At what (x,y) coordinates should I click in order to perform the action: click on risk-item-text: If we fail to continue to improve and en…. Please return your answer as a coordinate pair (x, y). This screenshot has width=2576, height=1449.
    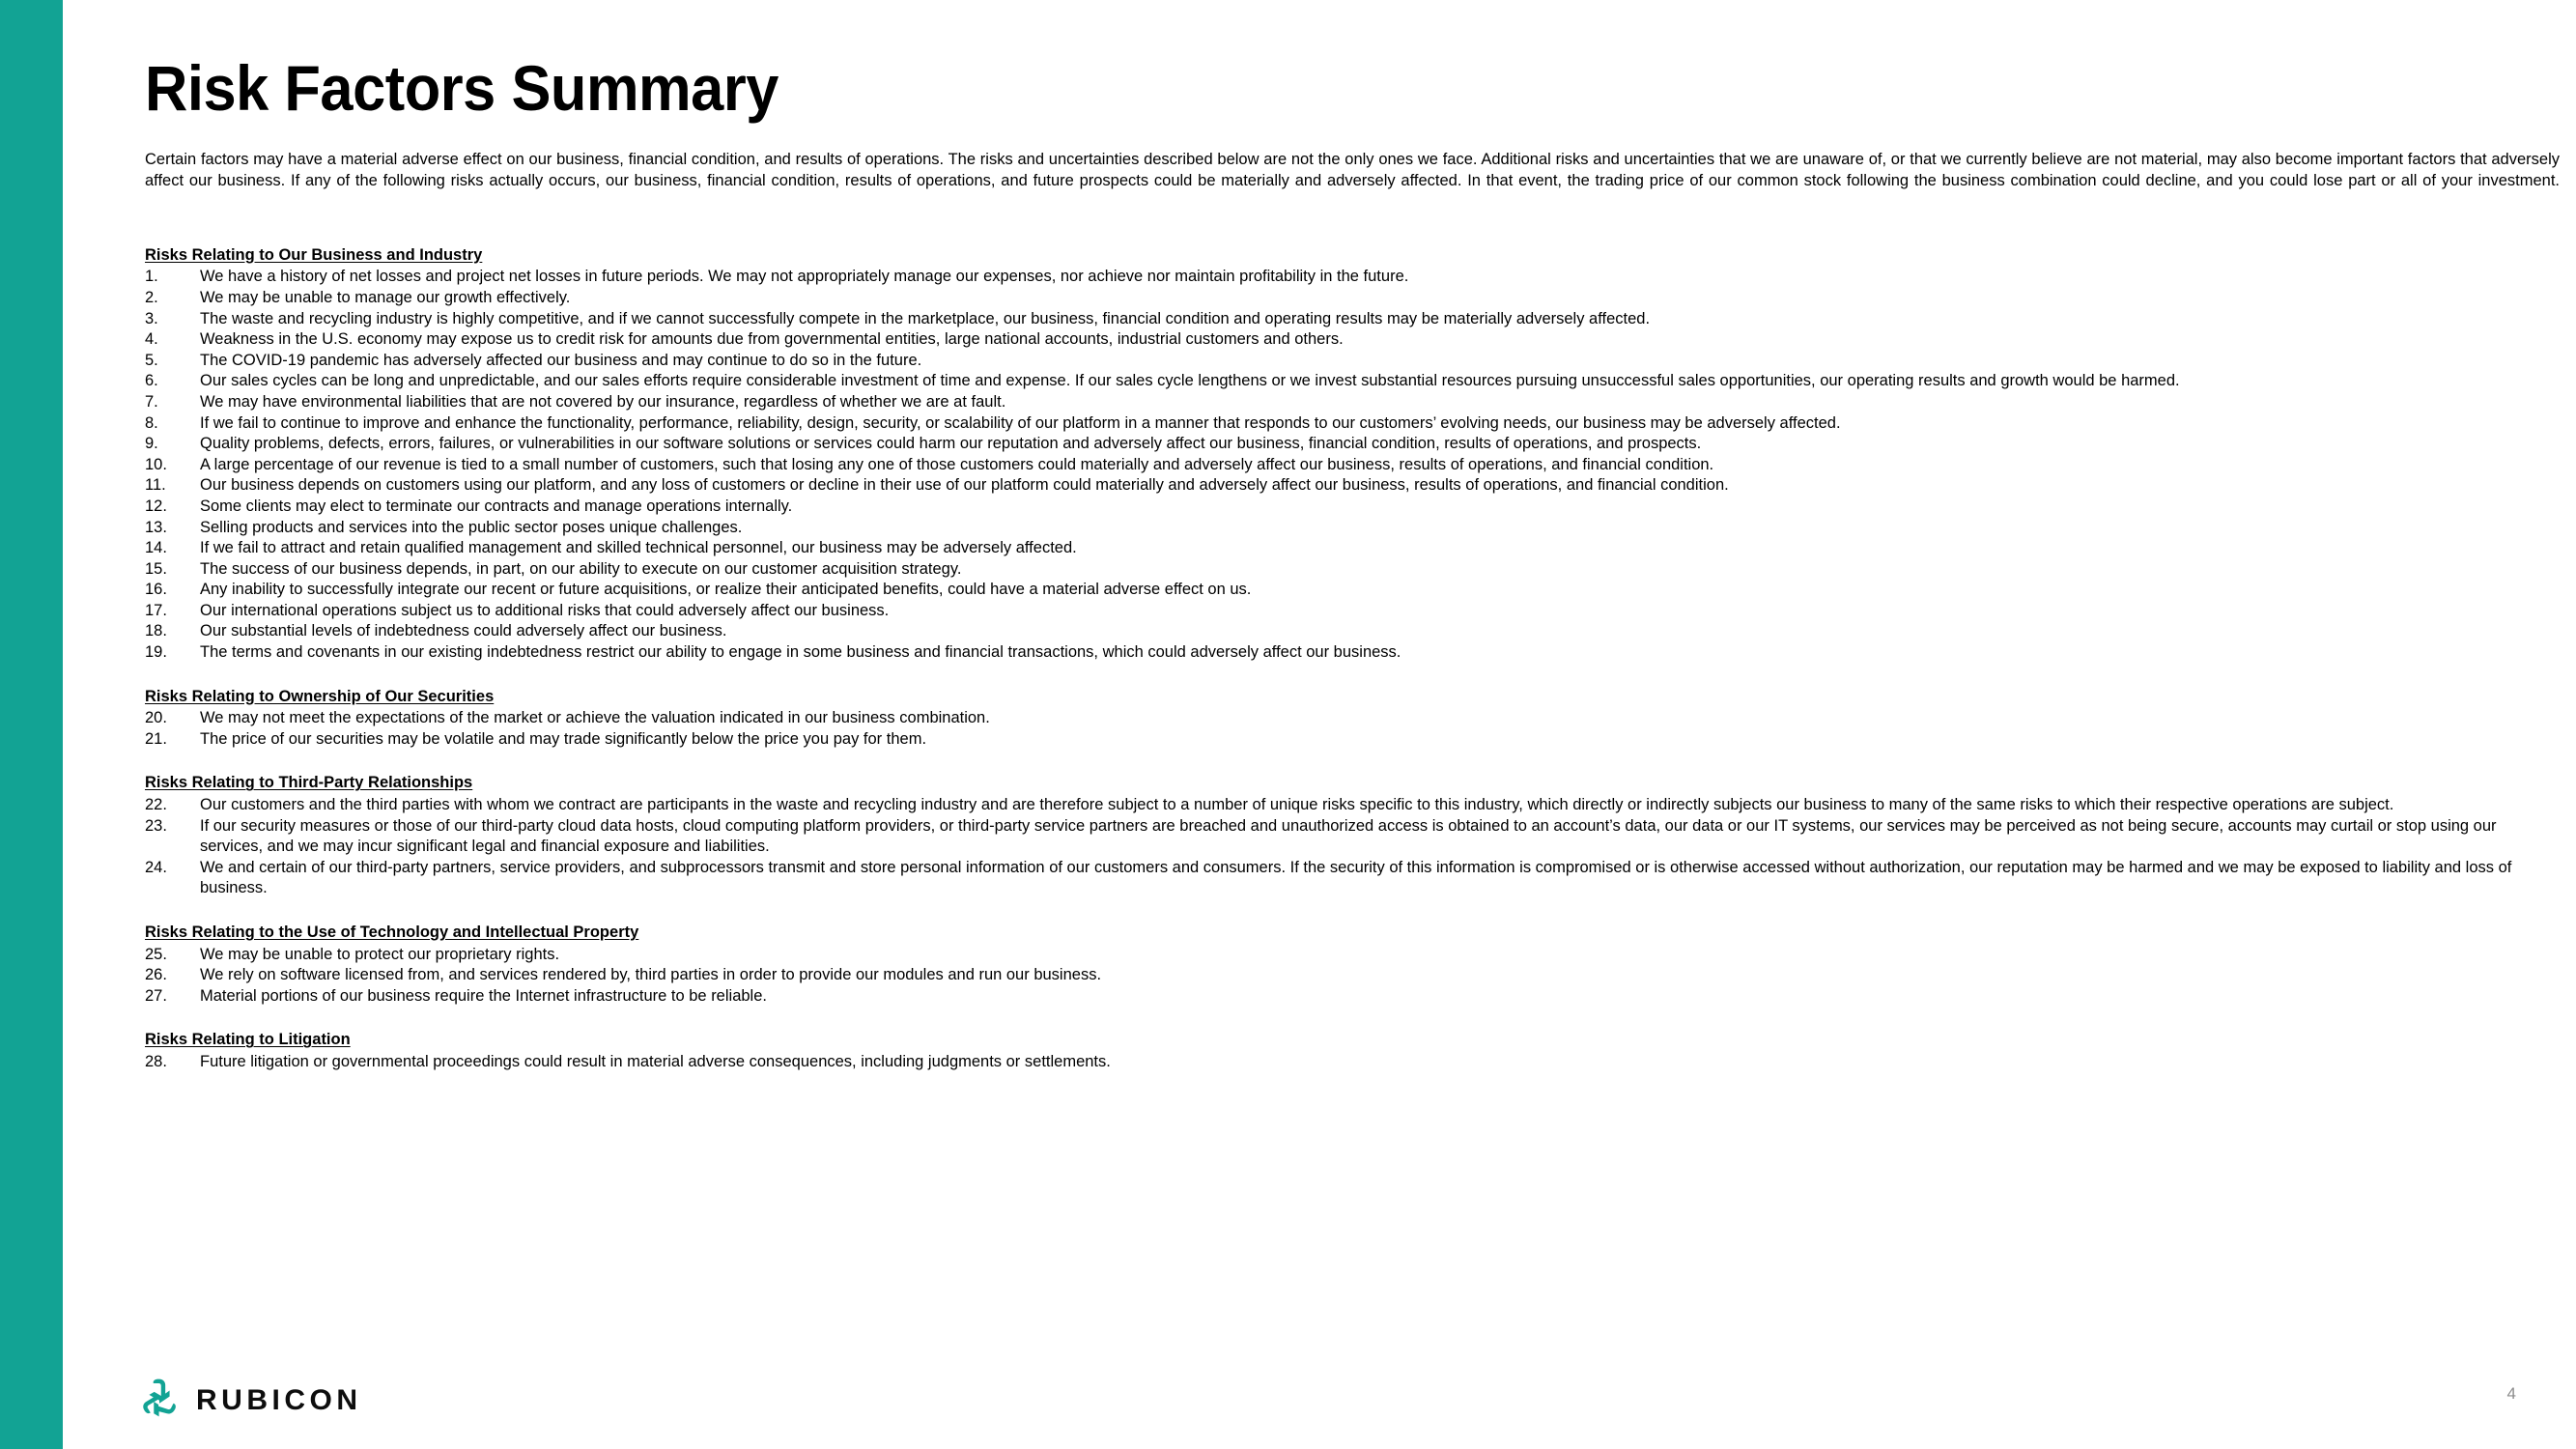
    Looking at the image, I should click on (1020, 422).